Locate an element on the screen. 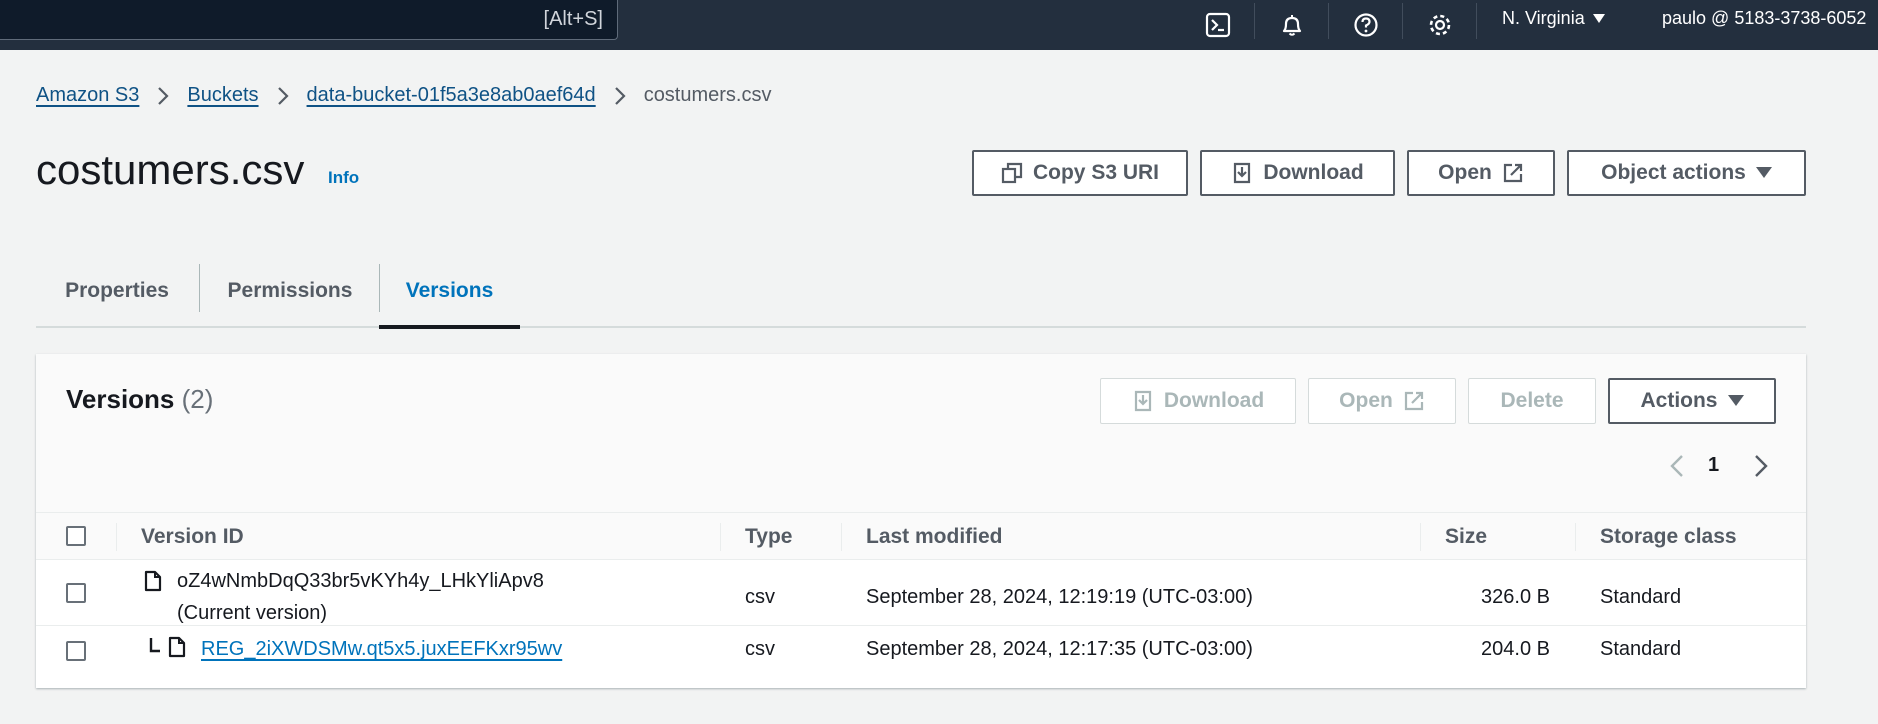 This screenshot has width=1878, height=724. version-open-button: Open is located at coordinates (1382, 401).